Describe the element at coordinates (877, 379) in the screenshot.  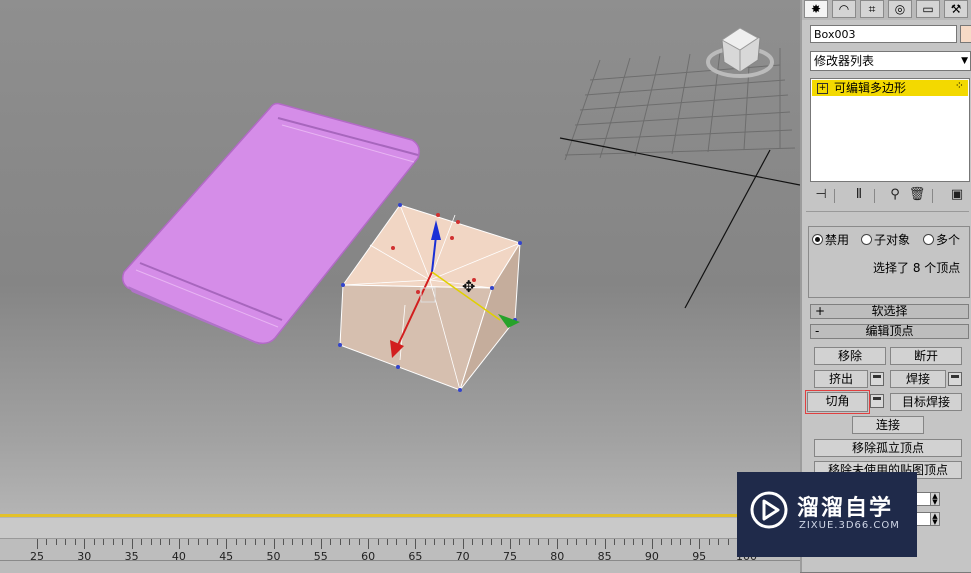
I see `extrude-settings-icon` at that location.